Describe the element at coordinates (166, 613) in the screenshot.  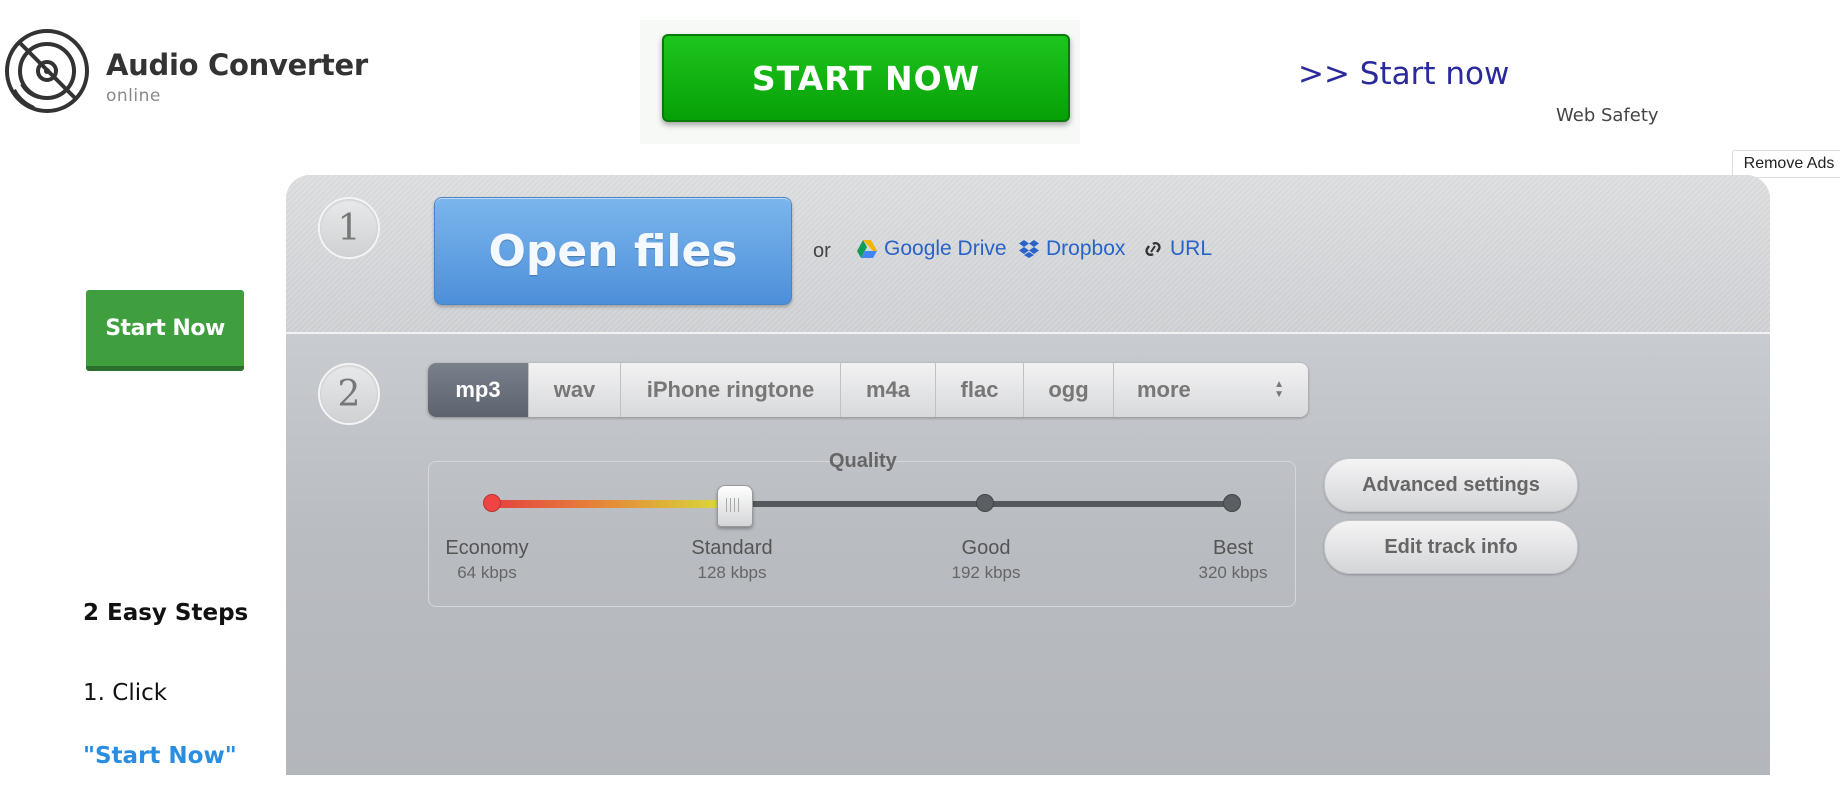
I see `steps-title: 2 Easy Steps` at that location.